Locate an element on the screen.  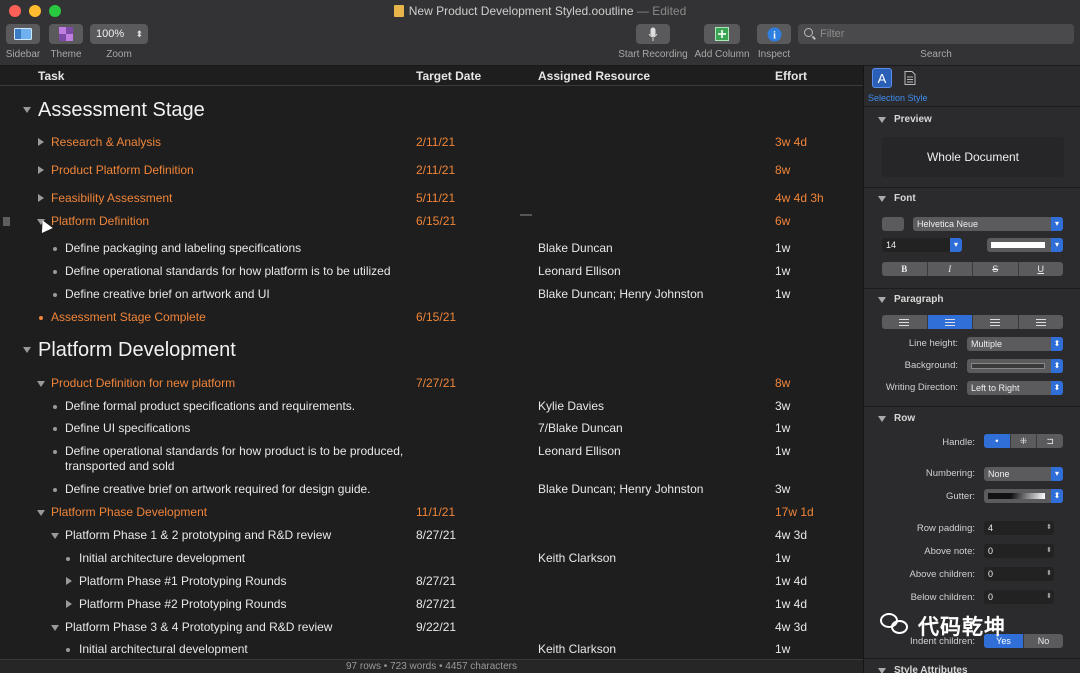
font-family-select: Helvetica Neue ▾ is located at coordinates (988, 224).